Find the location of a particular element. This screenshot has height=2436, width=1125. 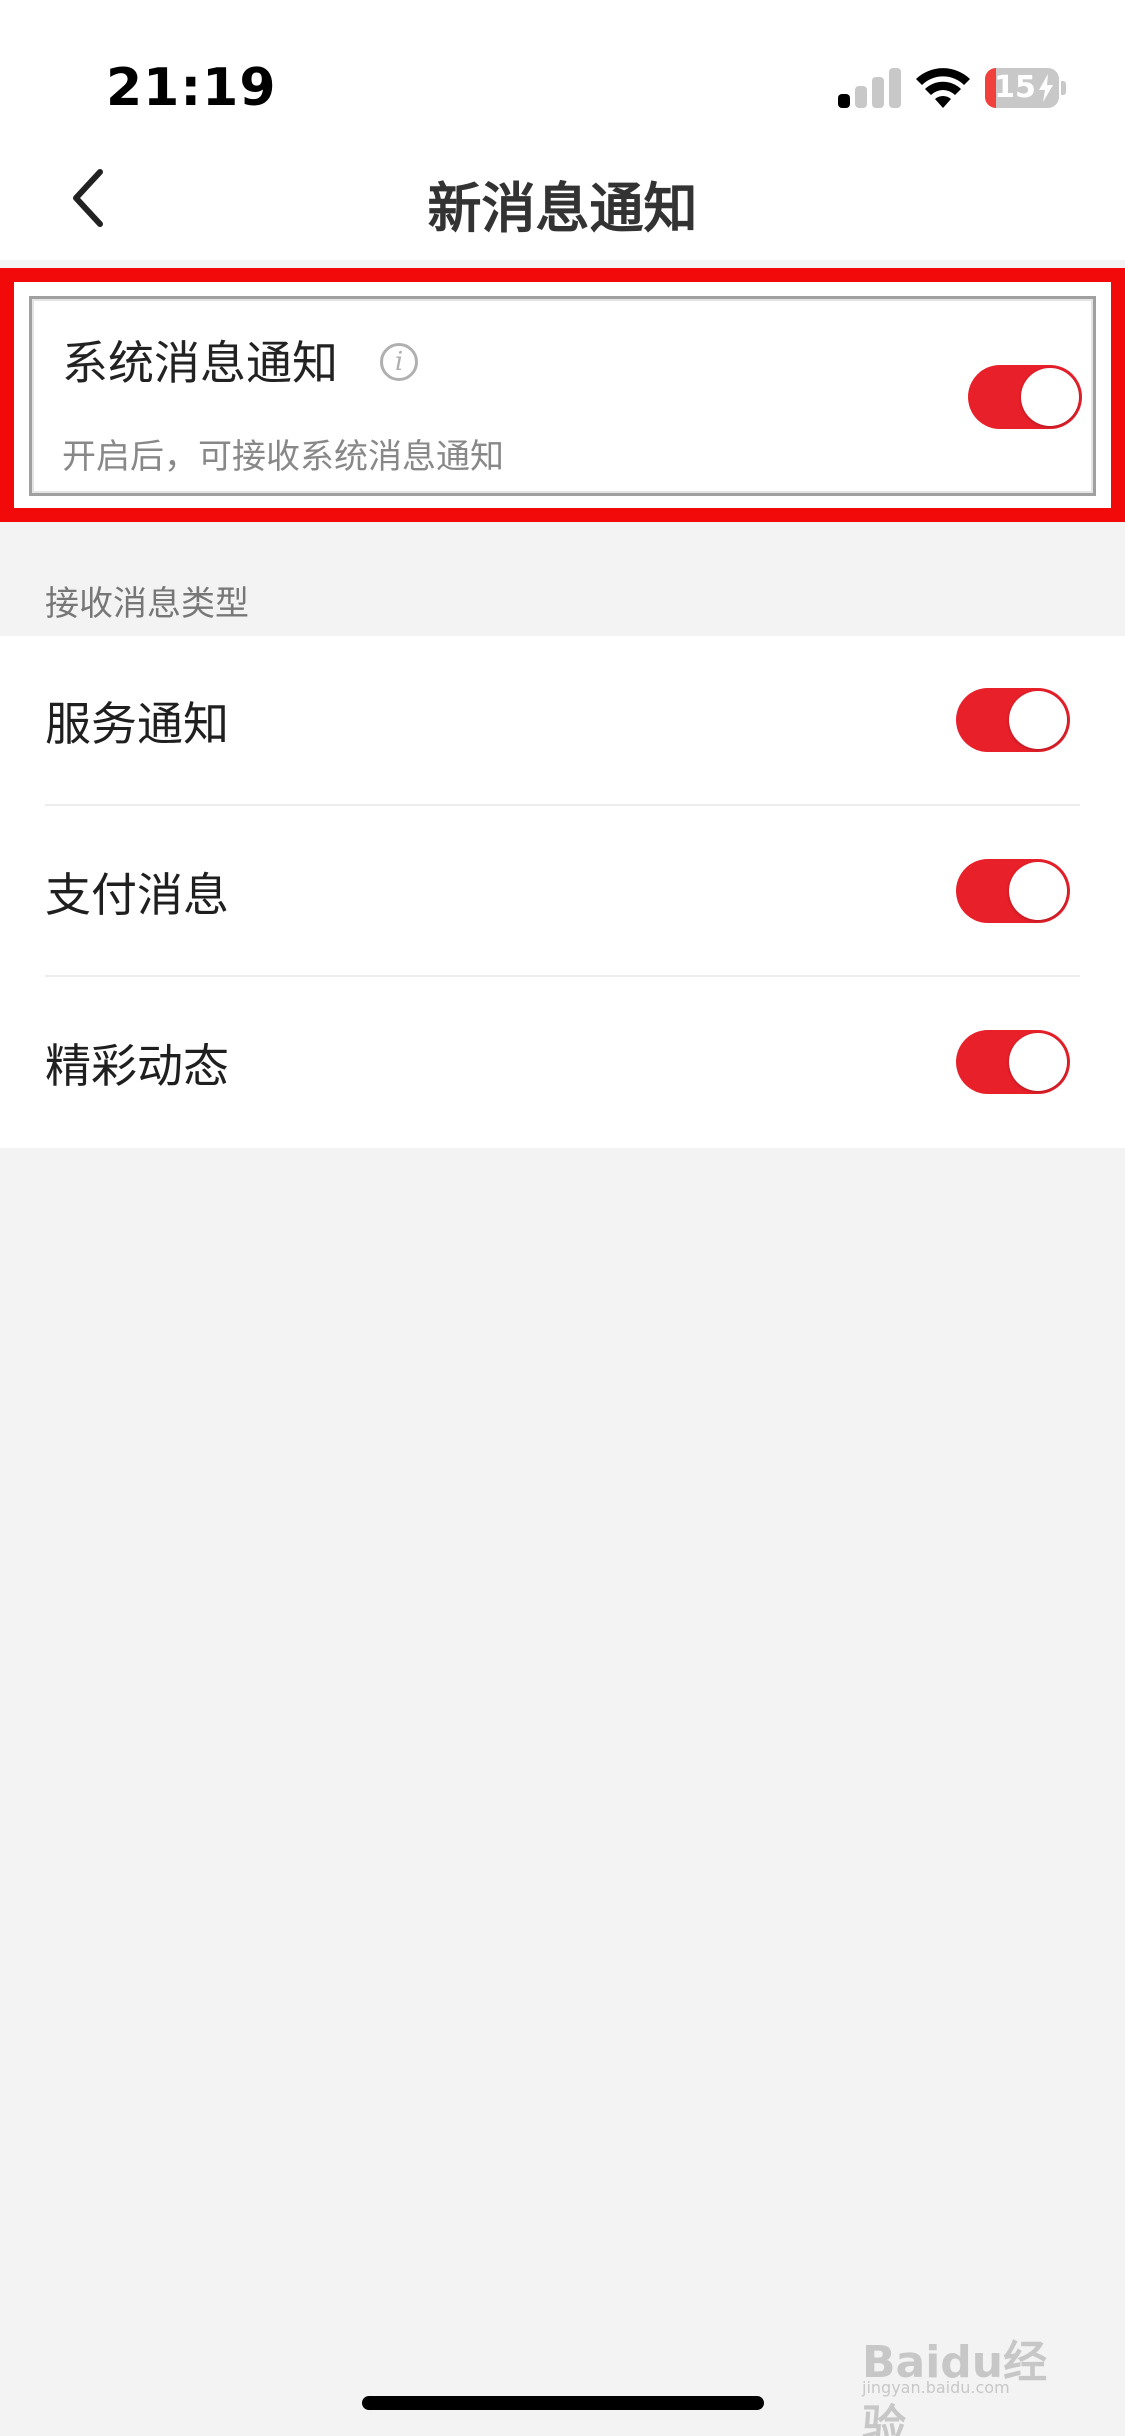

status-bar: 21:19 15 is located at coordinates (562, 75).